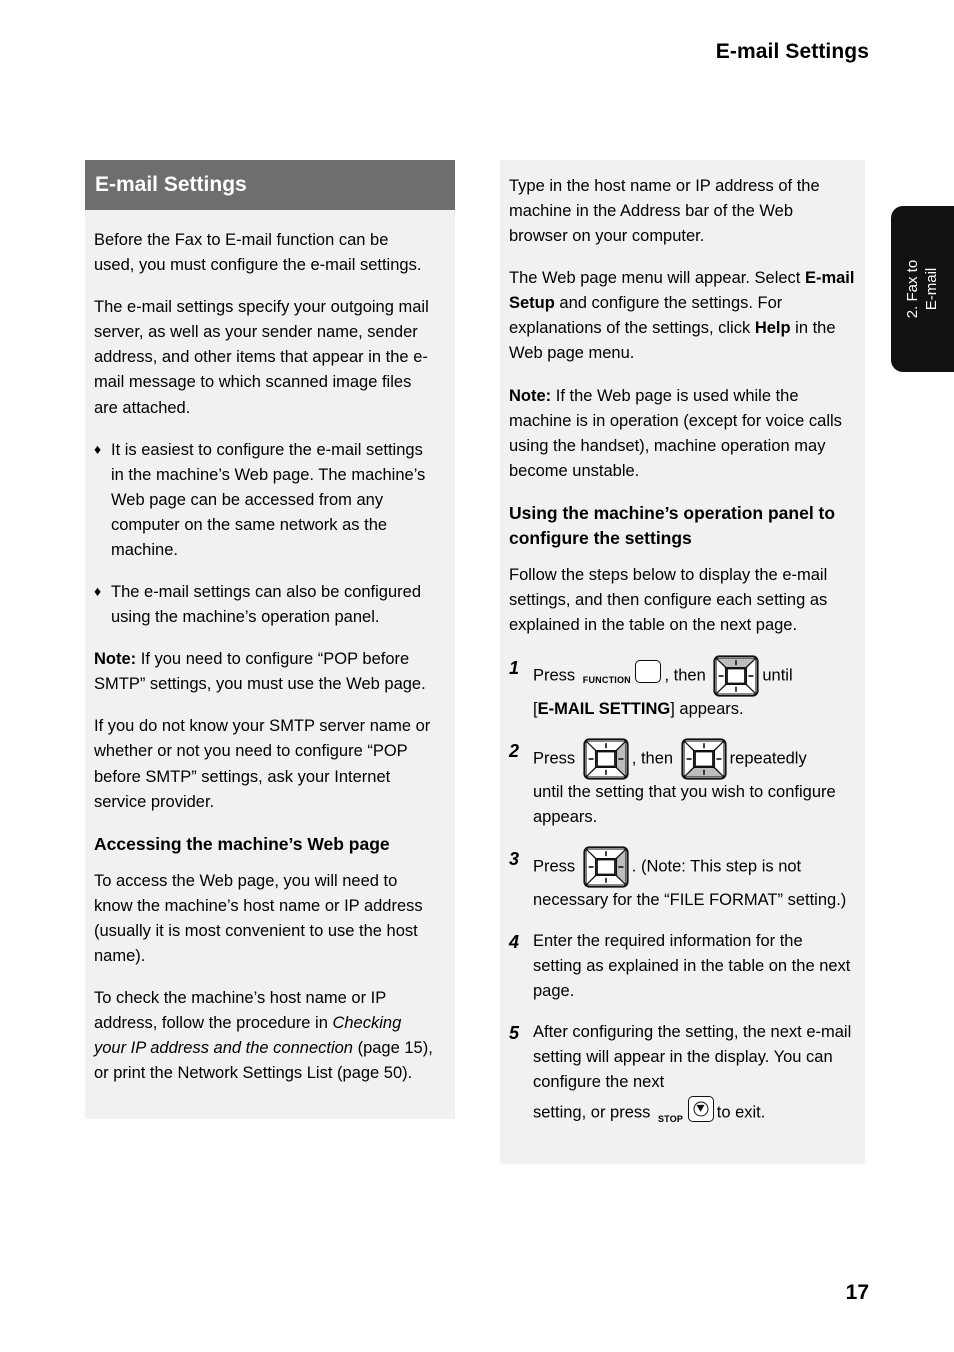  Describe the element at coordinates (554, 675) in the screenshot. I see `step-1-text-before: Press` at that location.